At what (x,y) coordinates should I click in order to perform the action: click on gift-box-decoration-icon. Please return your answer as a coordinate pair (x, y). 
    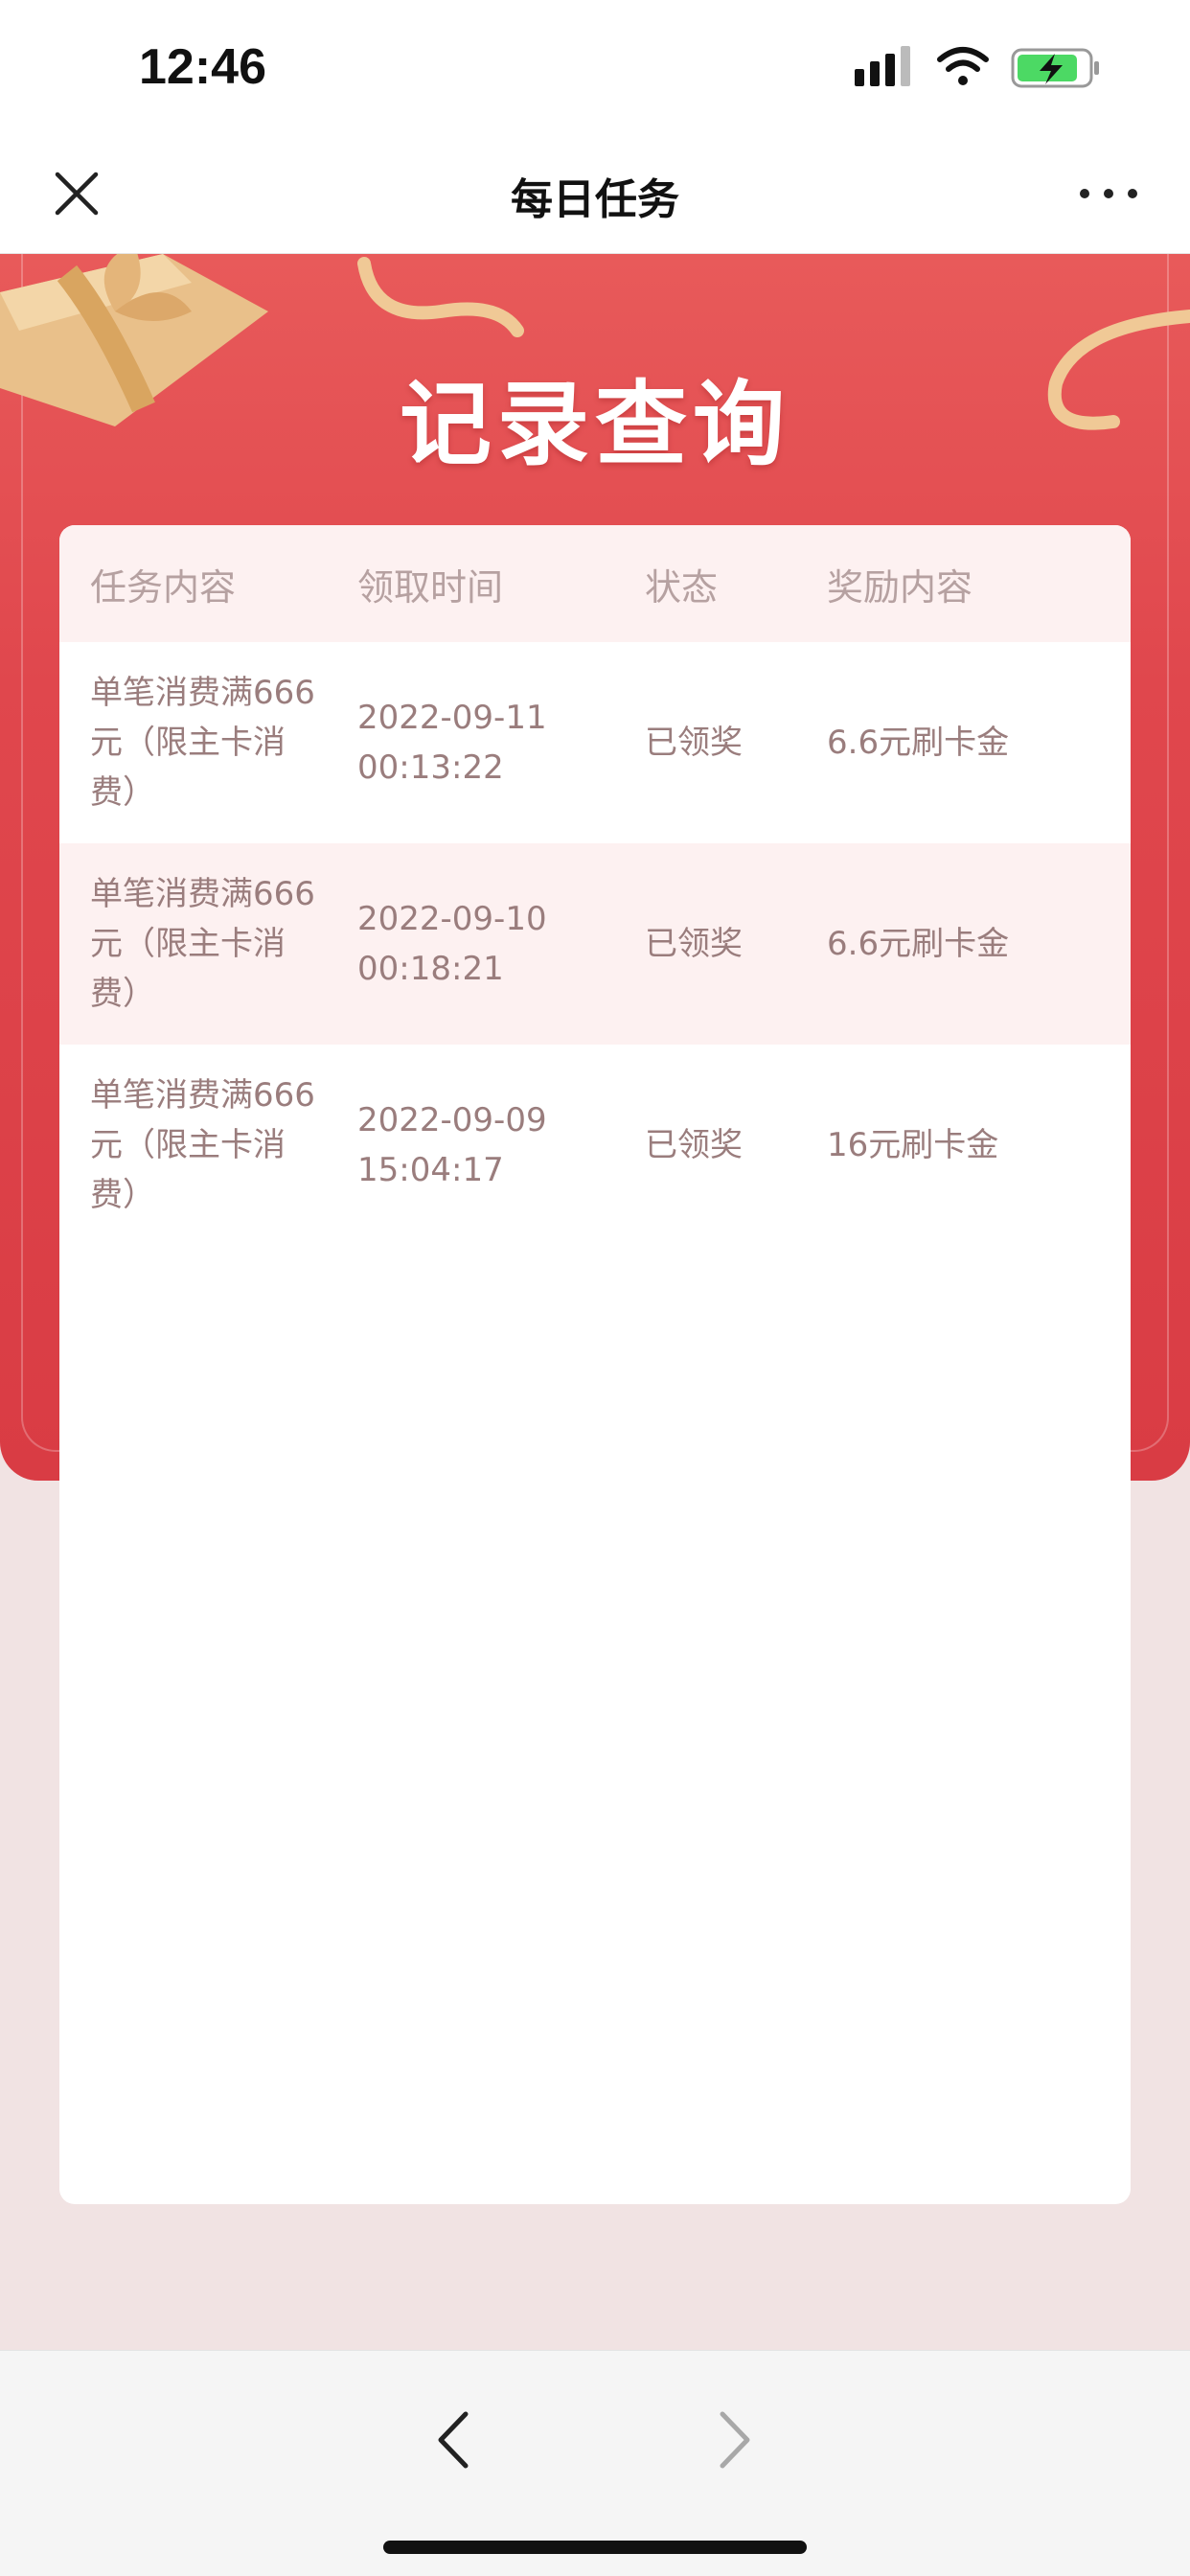
    Looking at the image, I should click on (134, 340).